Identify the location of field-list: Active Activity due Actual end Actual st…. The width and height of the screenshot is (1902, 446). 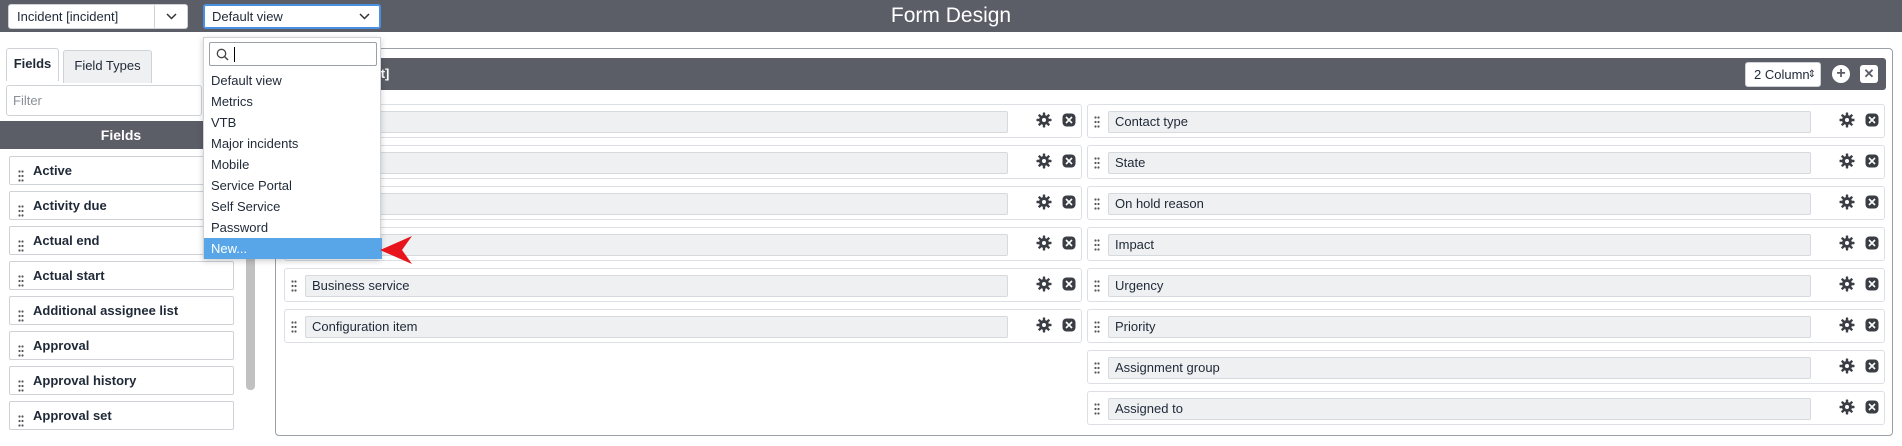
(121, 296).